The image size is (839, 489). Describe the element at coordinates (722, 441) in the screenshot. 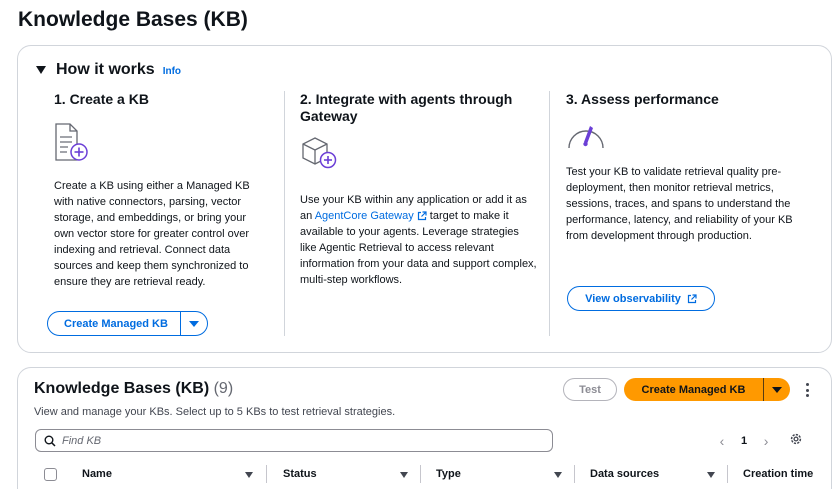

I see `previous-page-icon: ‹` at that location.